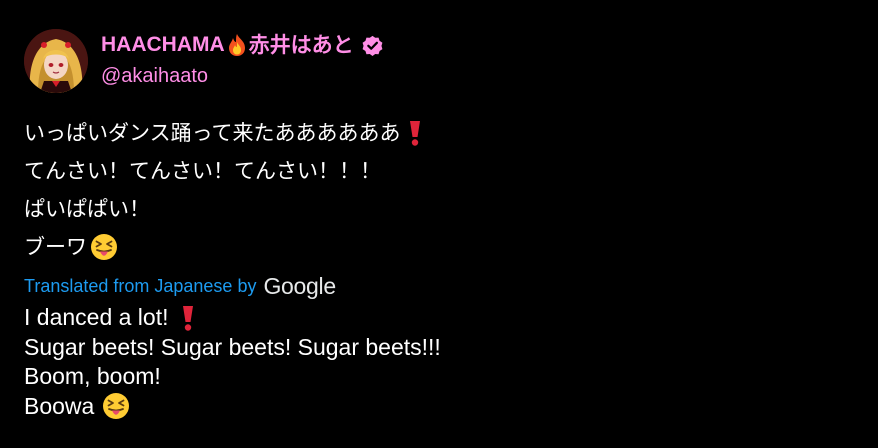 The width and height of the screenshot is (878, 448). I want to click on translated-line: Boom, boom!, so click(444, 377).